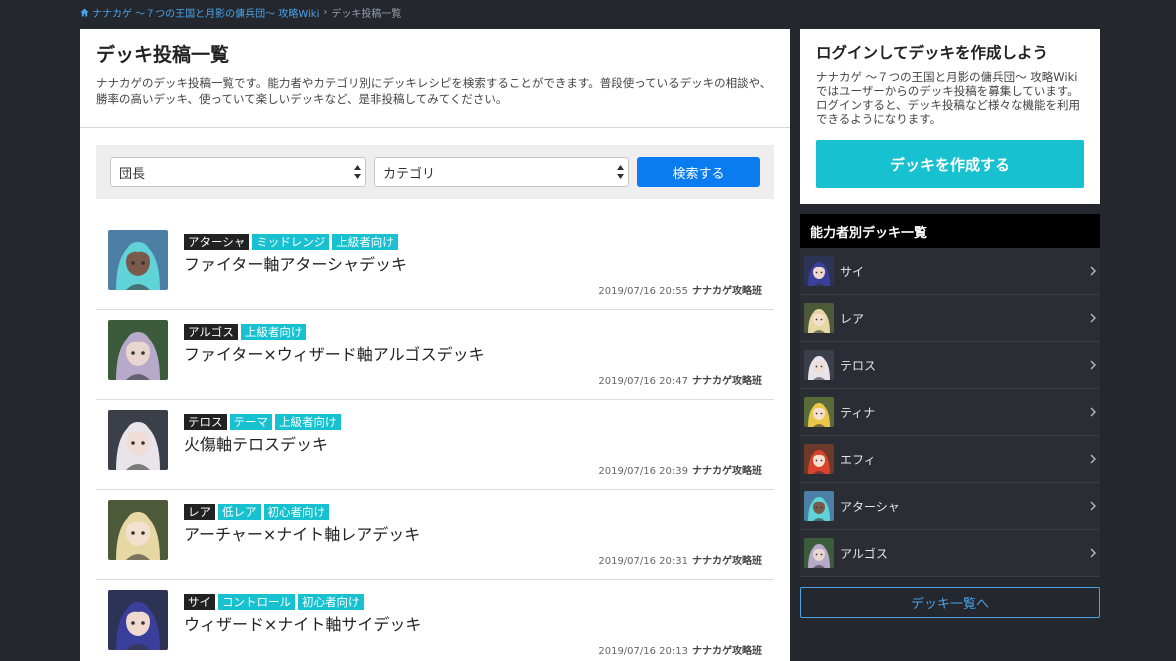 Image resolution: width=1176 pixels, height=661 pixels. What do you see at coordinates (950, 231) in the screenshot?
I see `leader-deck-list-heading: 能力者別デッキ一覧` at bounding box center [950, 231].